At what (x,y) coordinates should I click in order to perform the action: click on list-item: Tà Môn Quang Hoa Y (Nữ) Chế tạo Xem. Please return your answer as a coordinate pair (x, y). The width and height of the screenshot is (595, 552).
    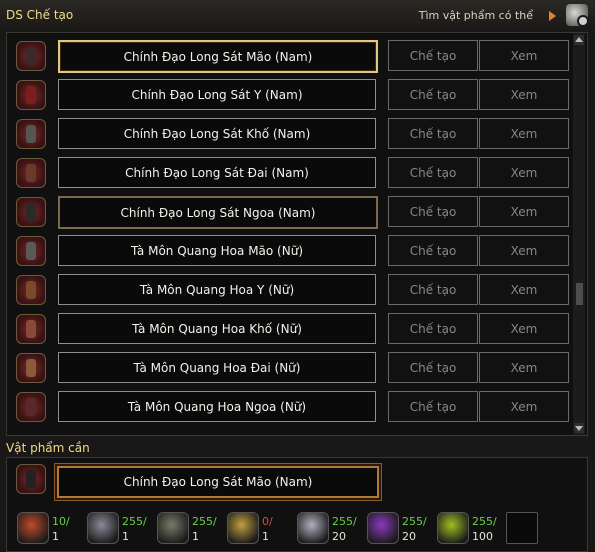
    Looking at the image, I should click on (291, 290).